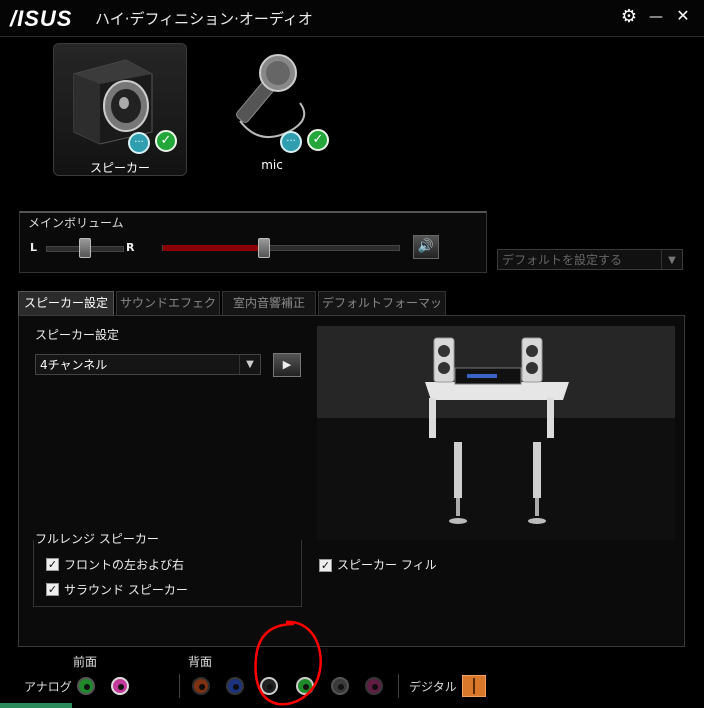 The height and width of the screenshot is (708, 704). I want to click on rear-jack-blue, so click(235, 686).